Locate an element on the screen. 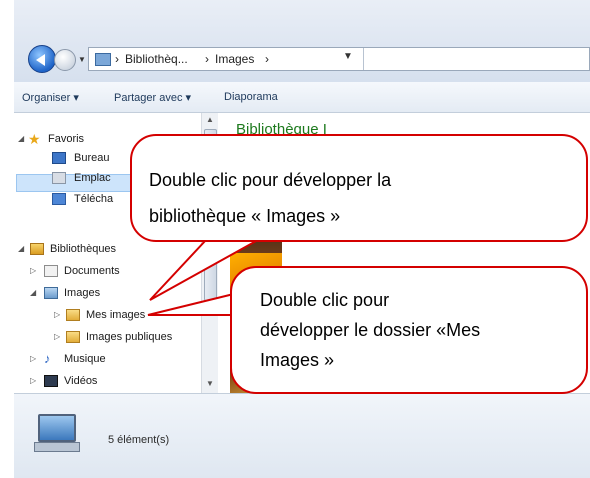 Image resolution: width=590 pixels, height=478 pixels. callout-line: bibliothèque « Images » is located at coordinates (245, 216).